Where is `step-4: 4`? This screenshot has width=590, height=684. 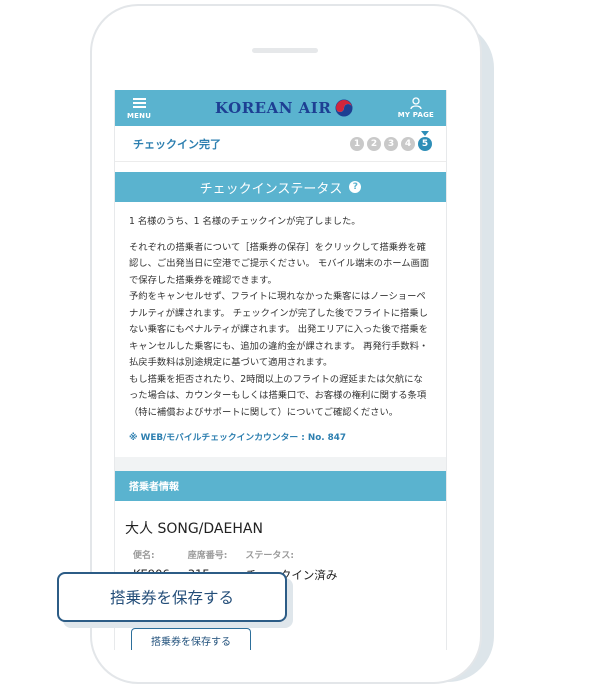
step-4: 4 is located at coordinates (408, 143).